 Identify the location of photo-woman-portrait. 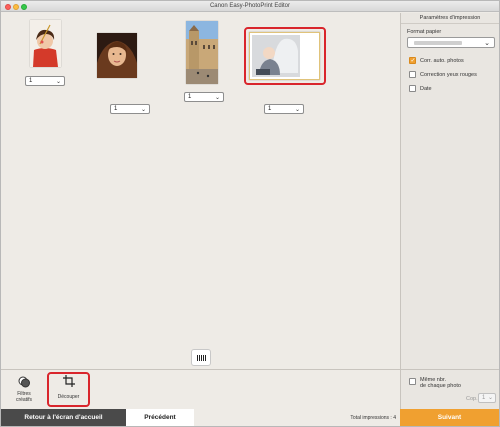
(117, 55).